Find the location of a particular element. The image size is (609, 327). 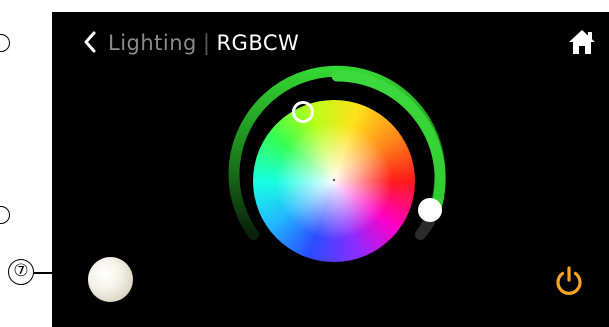

color-wheel is located at coordinates (334, 181).